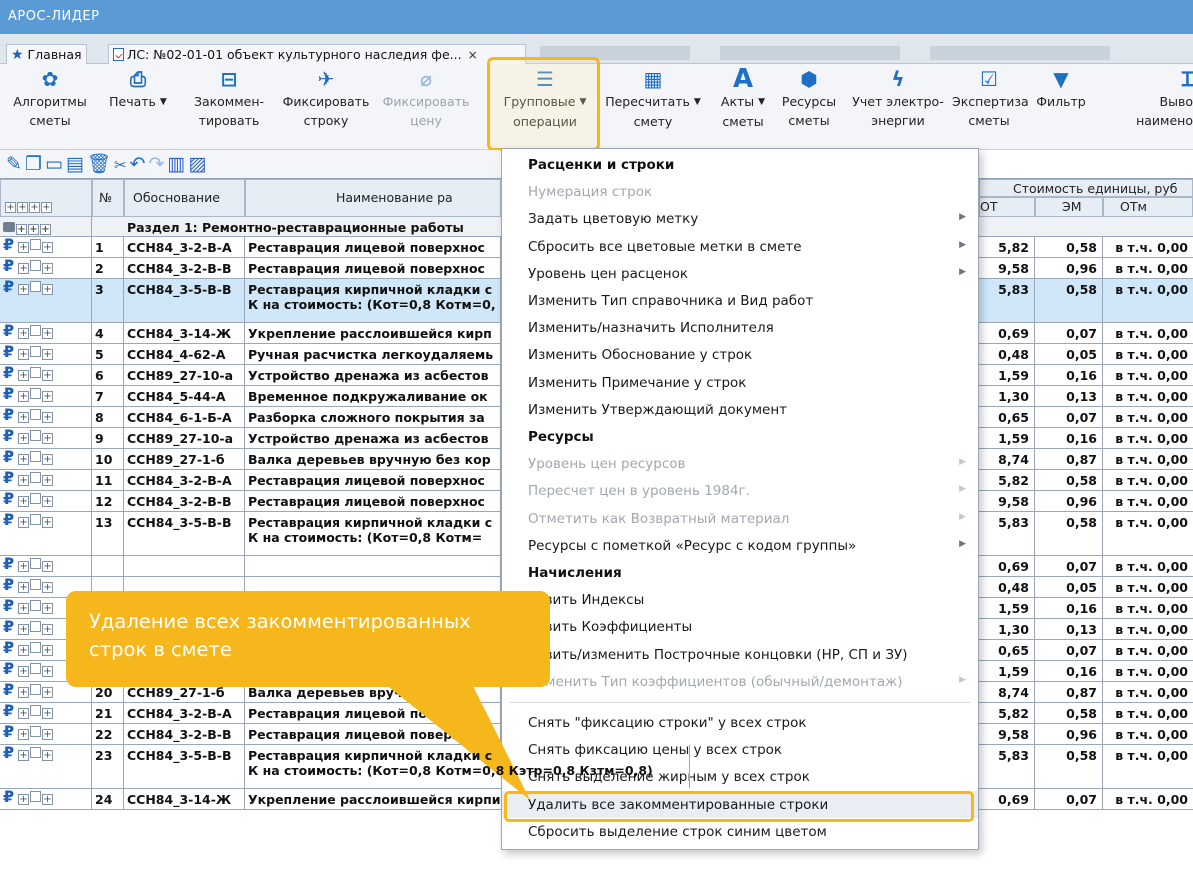 The image size is (1193, 876). Describe the element at coordinates (326, 98) in the screenshot. I see `fix-row-button: ✈ Фиксировать строку` at that location.